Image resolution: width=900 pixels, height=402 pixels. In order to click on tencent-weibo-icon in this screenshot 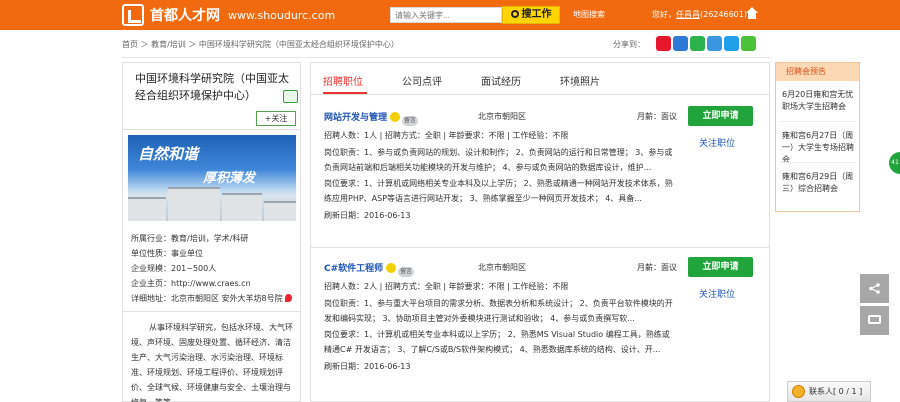, I will do `click(714, 43)`.